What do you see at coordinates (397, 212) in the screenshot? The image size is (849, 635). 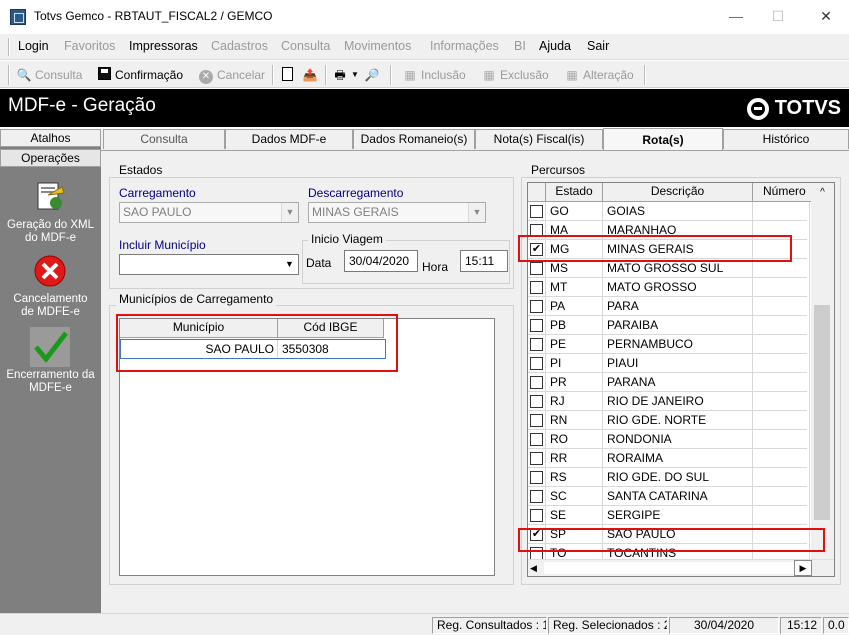 I see `descarregamento-select: MINAS GERAIS ▼` at bounding box center [397, 212].